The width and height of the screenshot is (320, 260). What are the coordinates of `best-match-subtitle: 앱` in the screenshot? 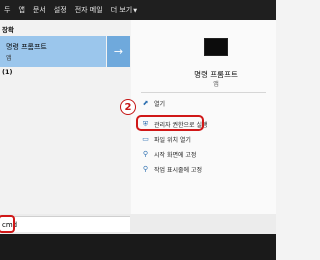 It's located at (9, 58).